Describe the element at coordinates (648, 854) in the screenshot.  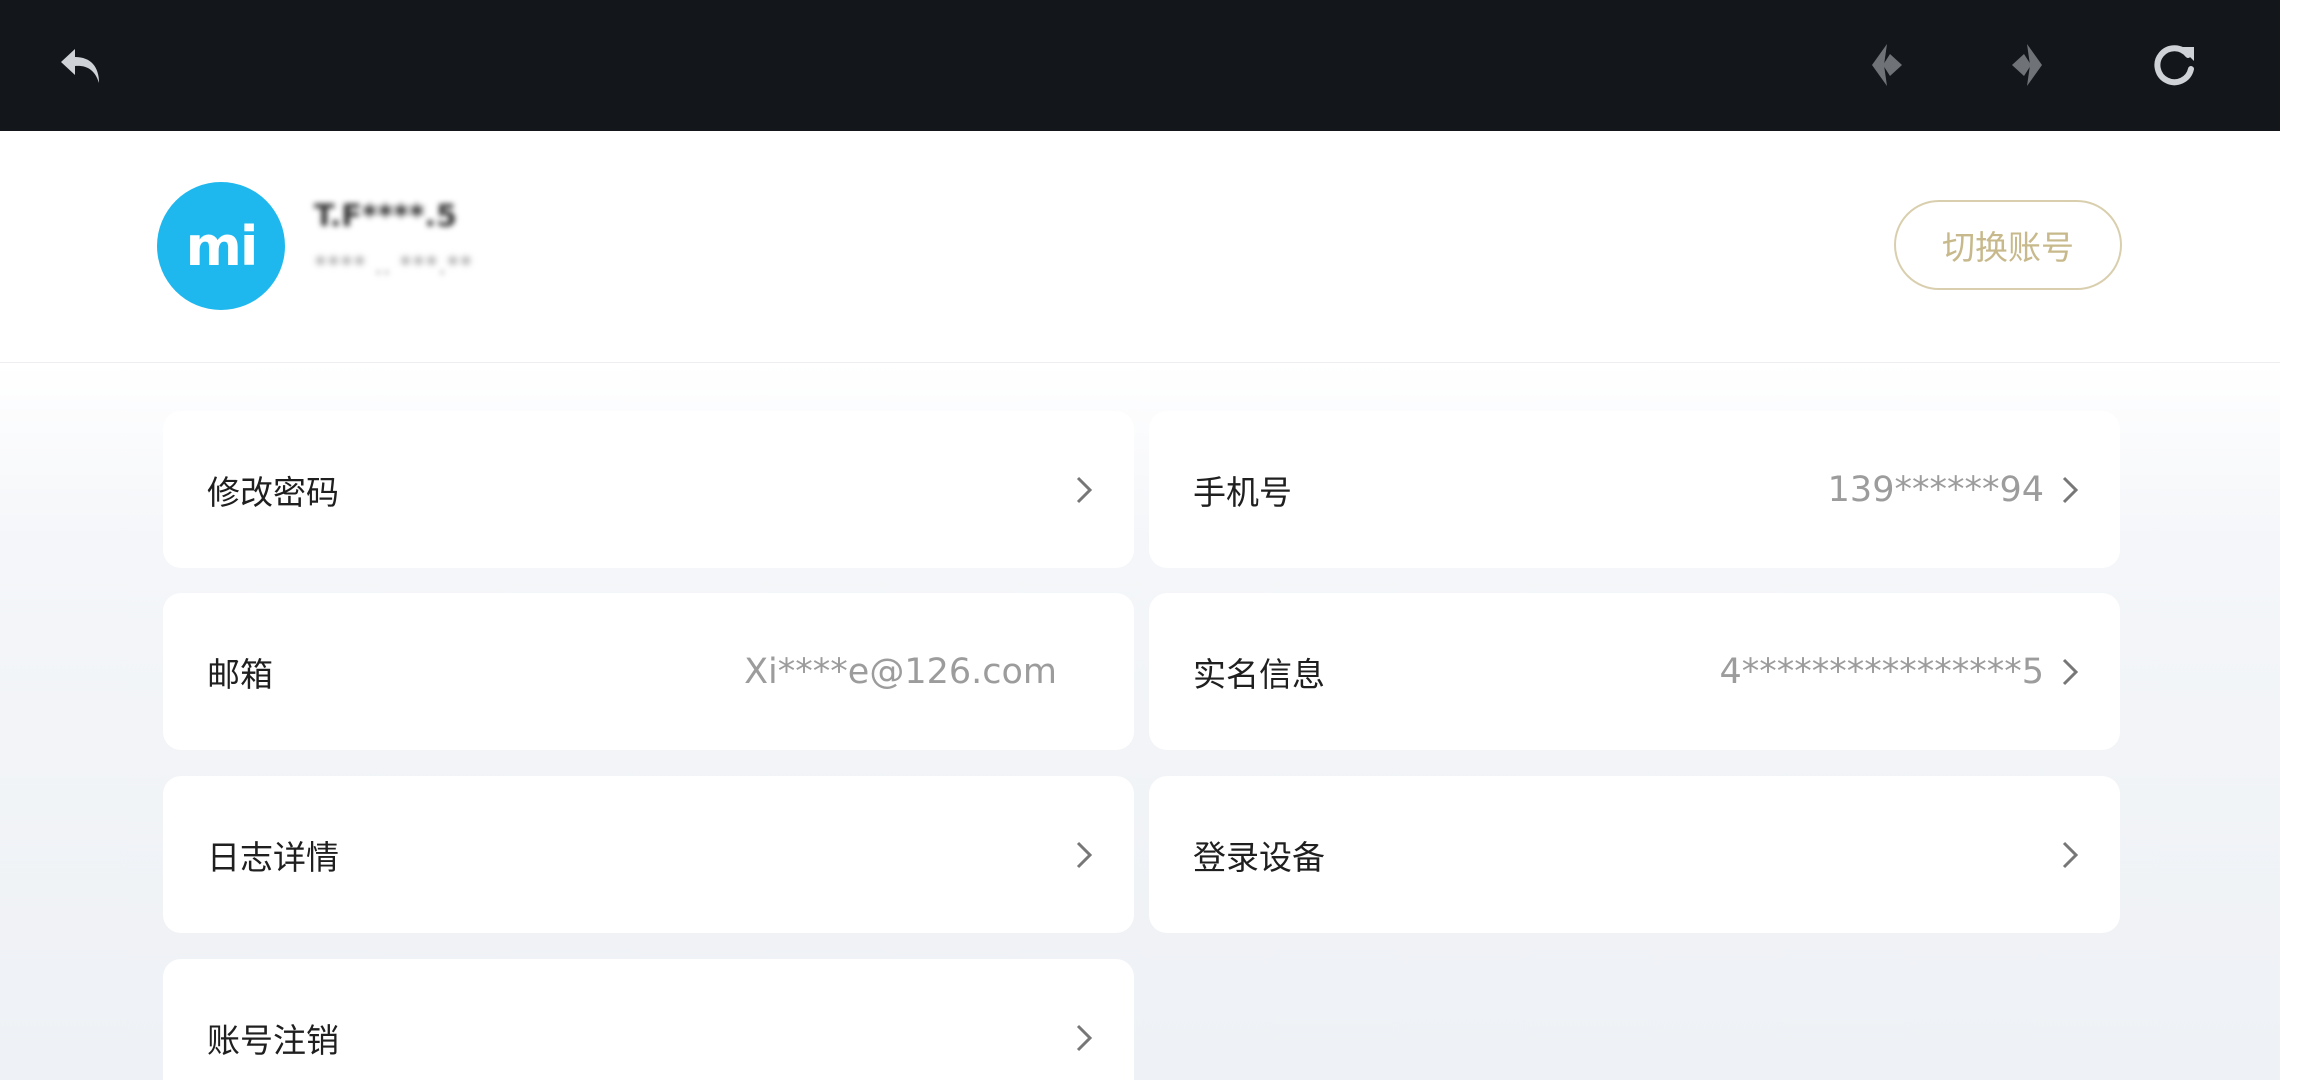
I see `log-details-item: 日志详情` at that location.